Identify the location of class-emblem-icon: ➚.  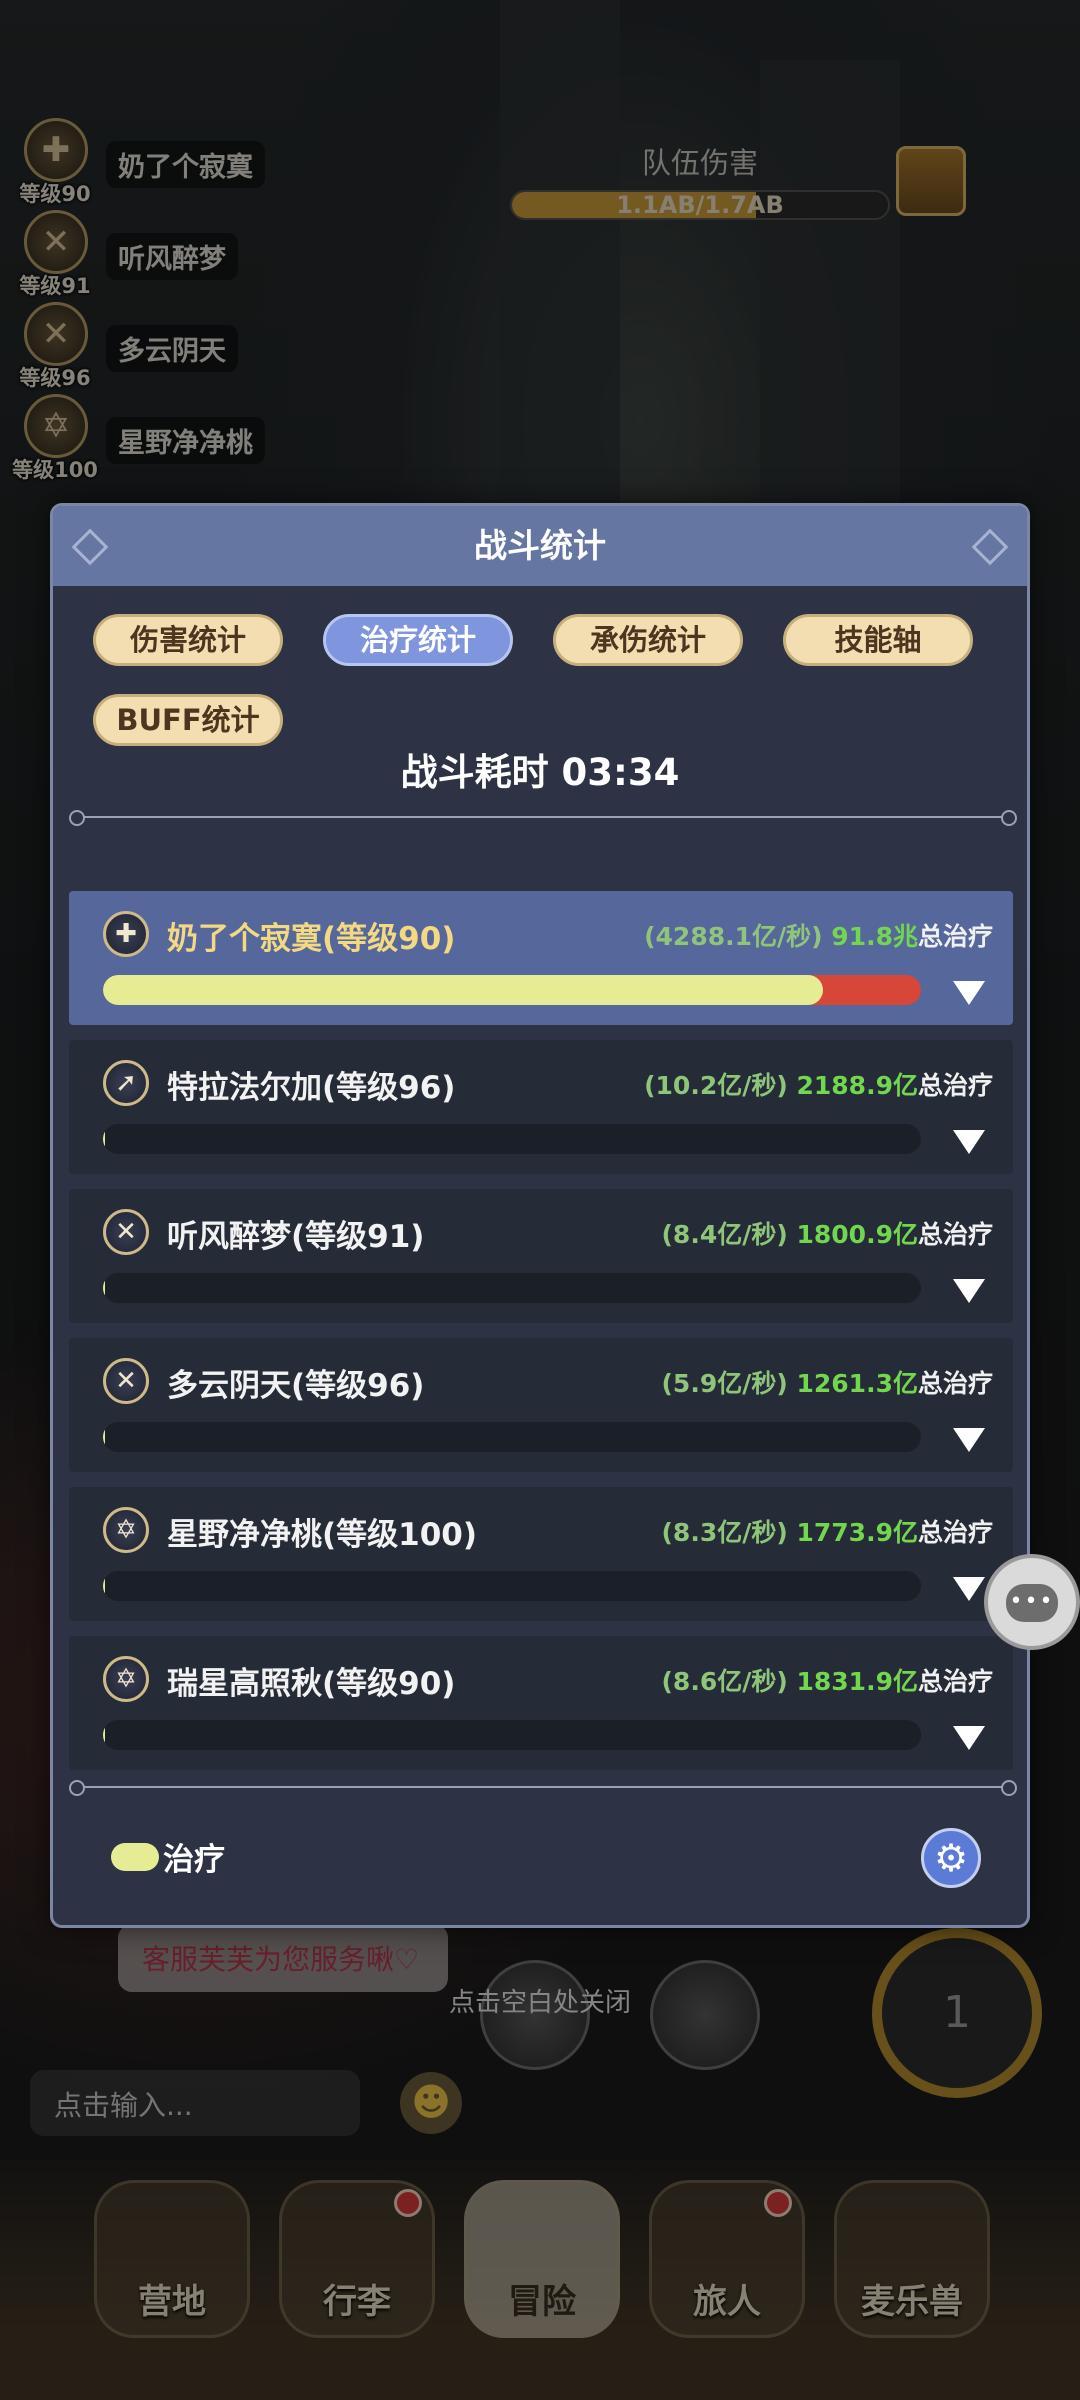
(126, 1083).